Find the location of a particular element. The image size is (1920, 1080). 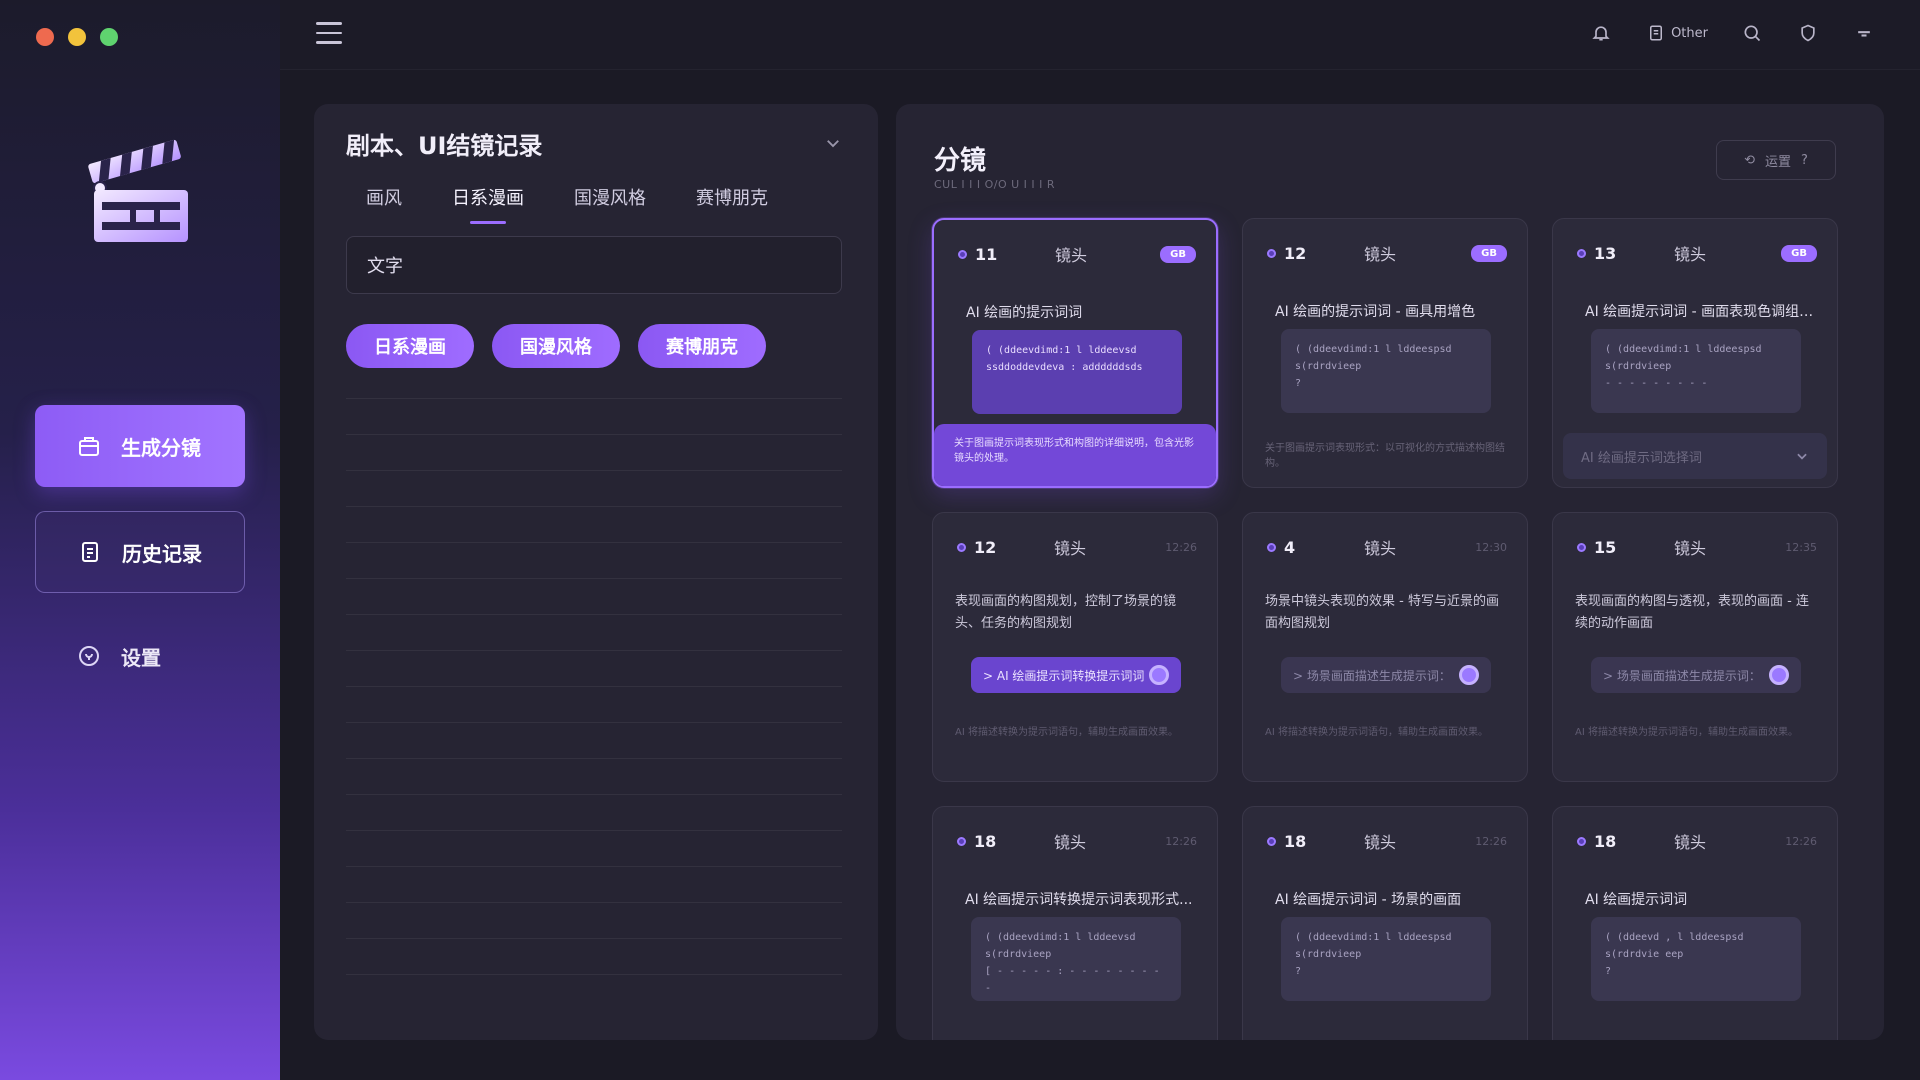

help-icon: ? is located at coordinates (1804, 160).